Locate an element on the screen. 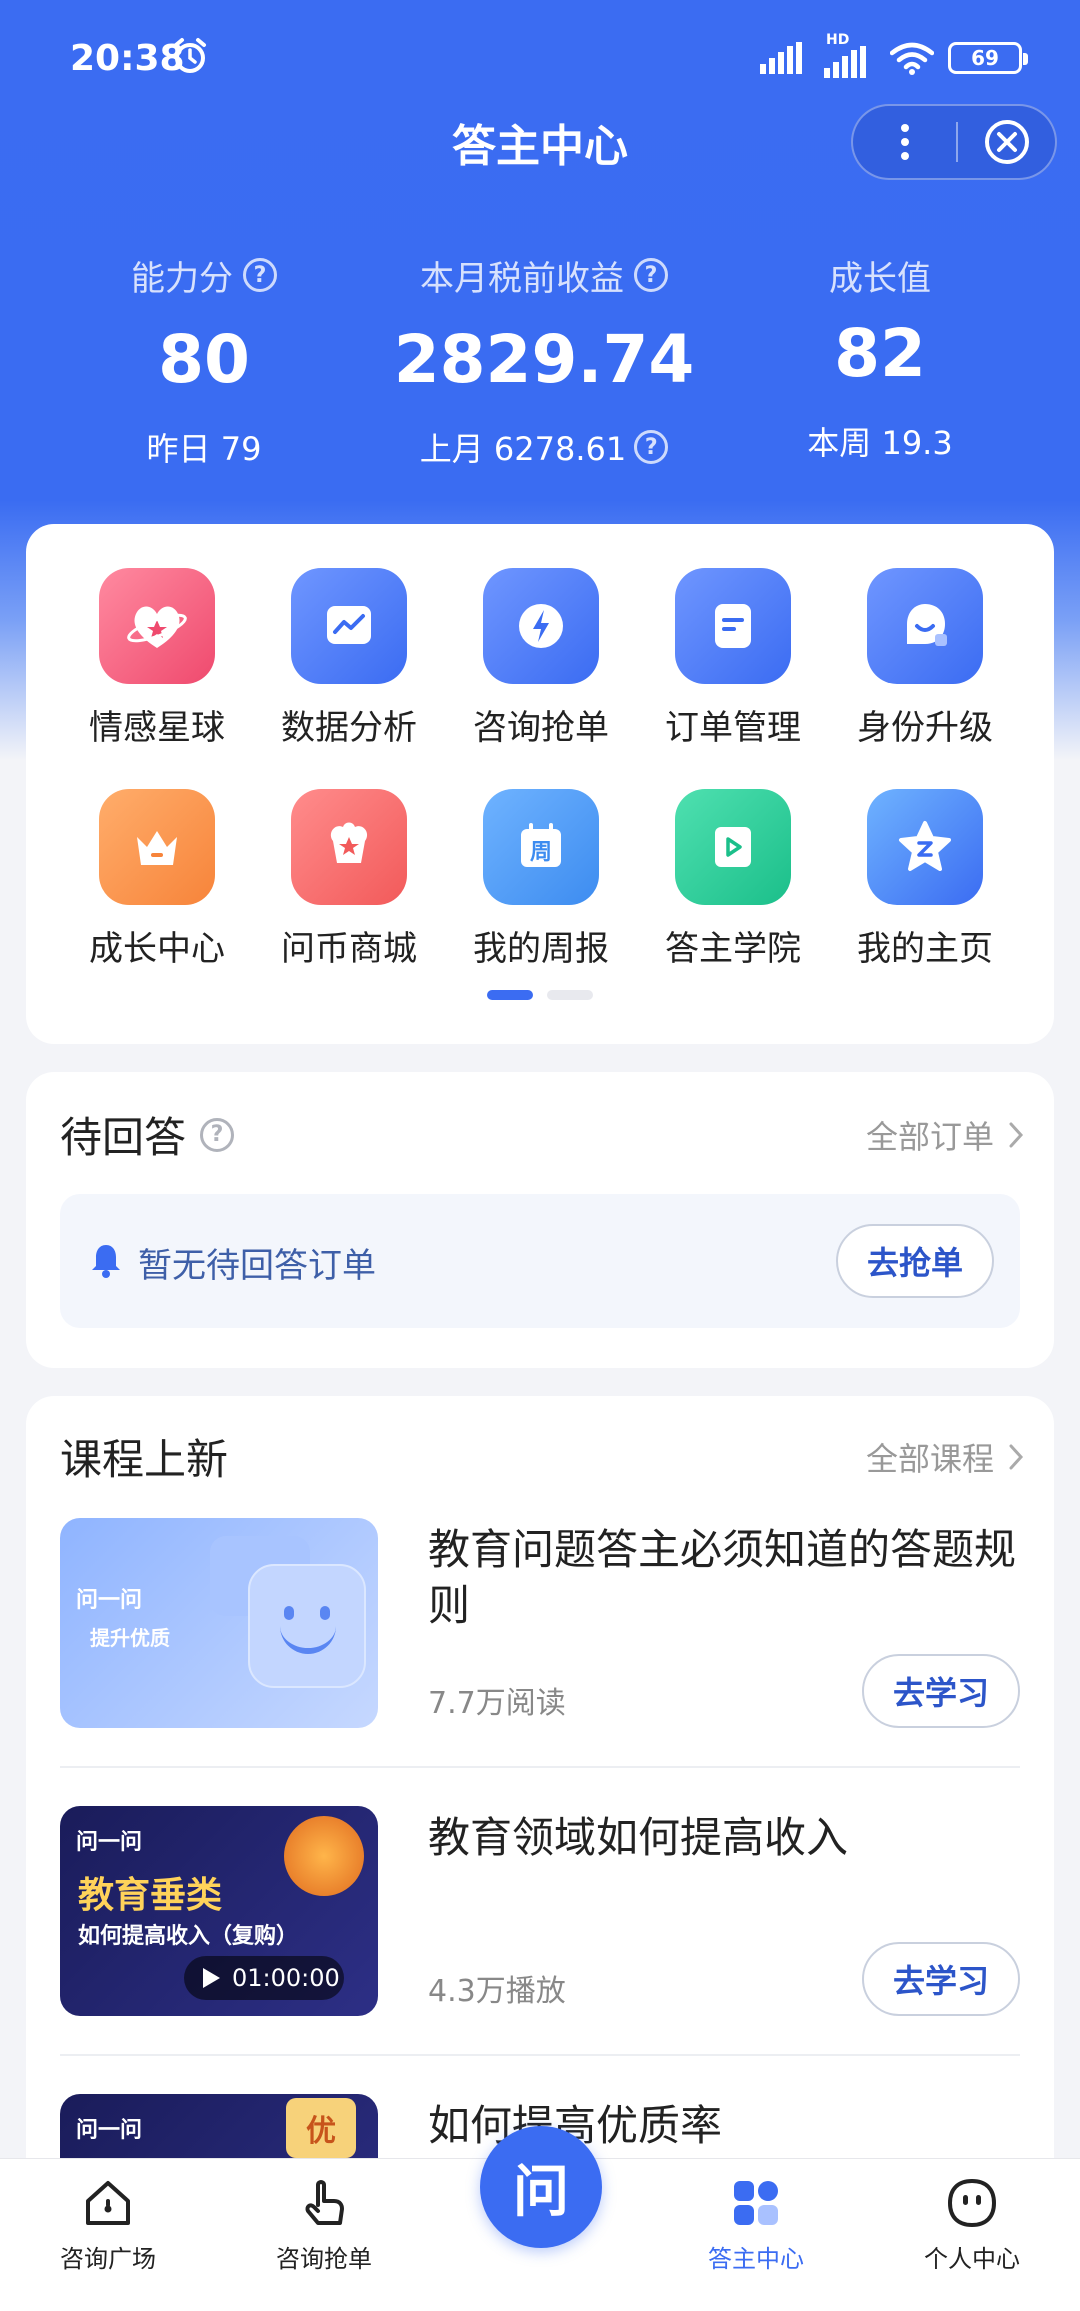  course-title: 教育领域如何提高收入 is located at coordinates (638, 1837).